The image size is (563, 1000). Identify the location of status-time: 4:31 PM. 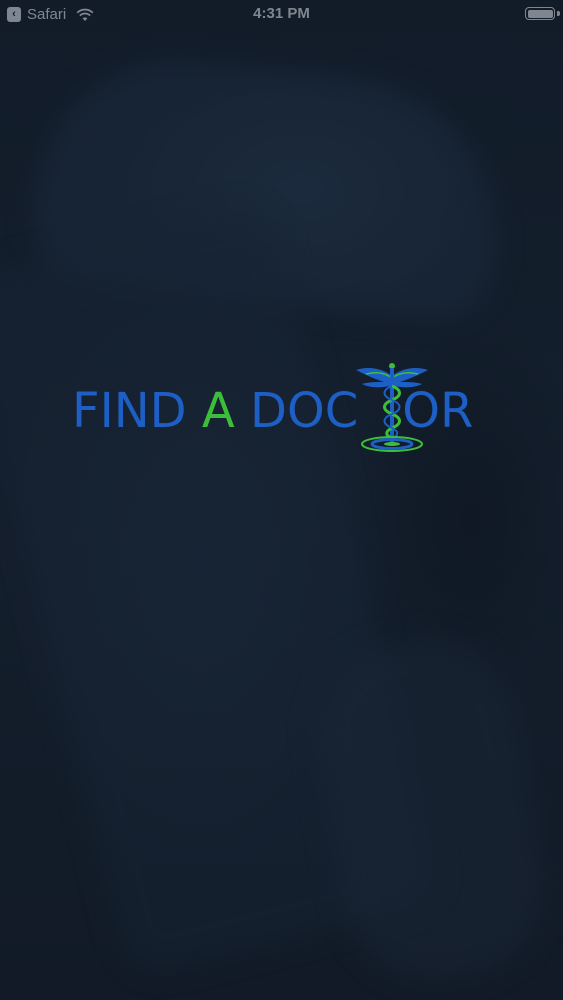
(281, 13).